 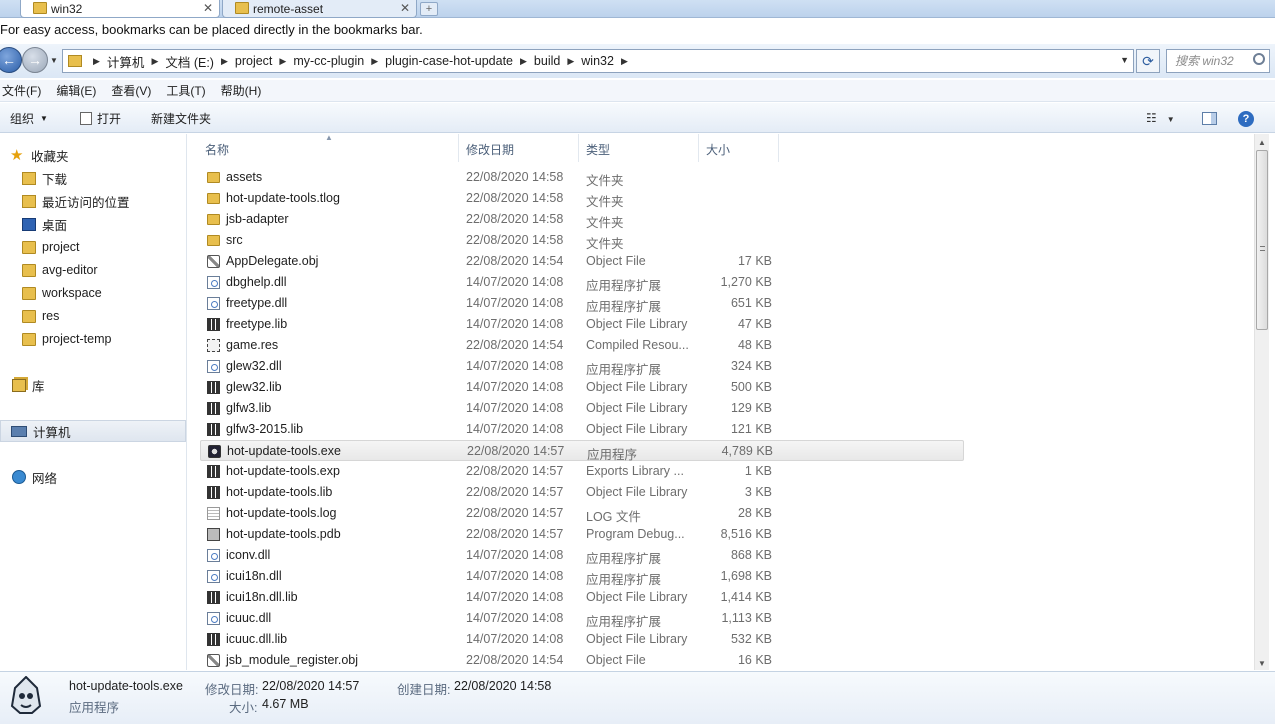 I want to click on nav-item-workspace: workspace, so click(x=115, y=293).